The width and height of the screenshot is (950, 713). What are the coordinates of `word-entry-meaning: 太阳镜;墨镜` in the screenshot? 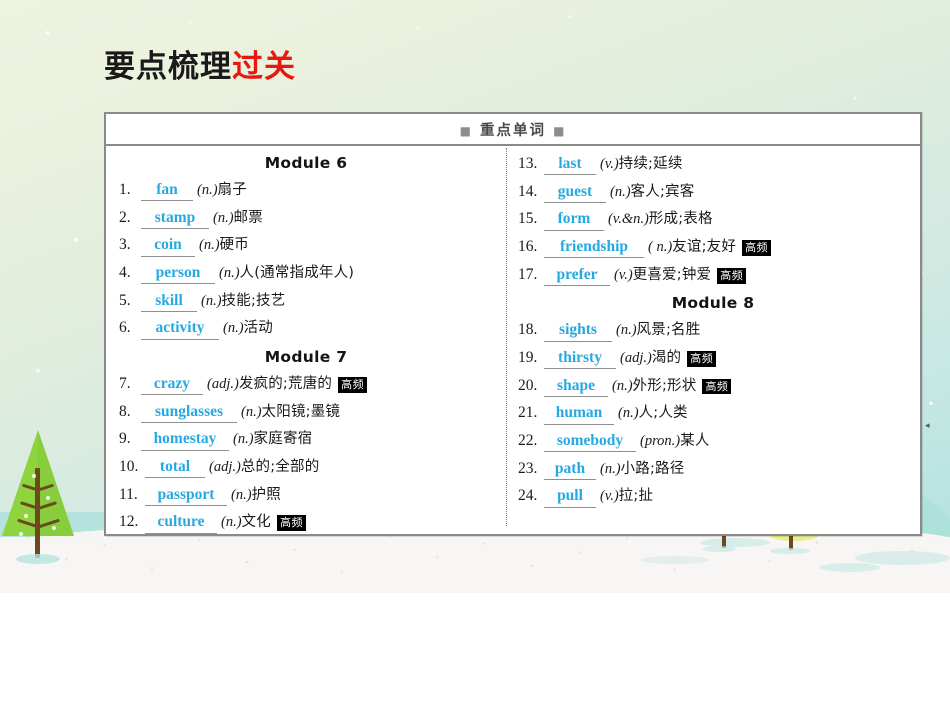 It's located at (301, 411).